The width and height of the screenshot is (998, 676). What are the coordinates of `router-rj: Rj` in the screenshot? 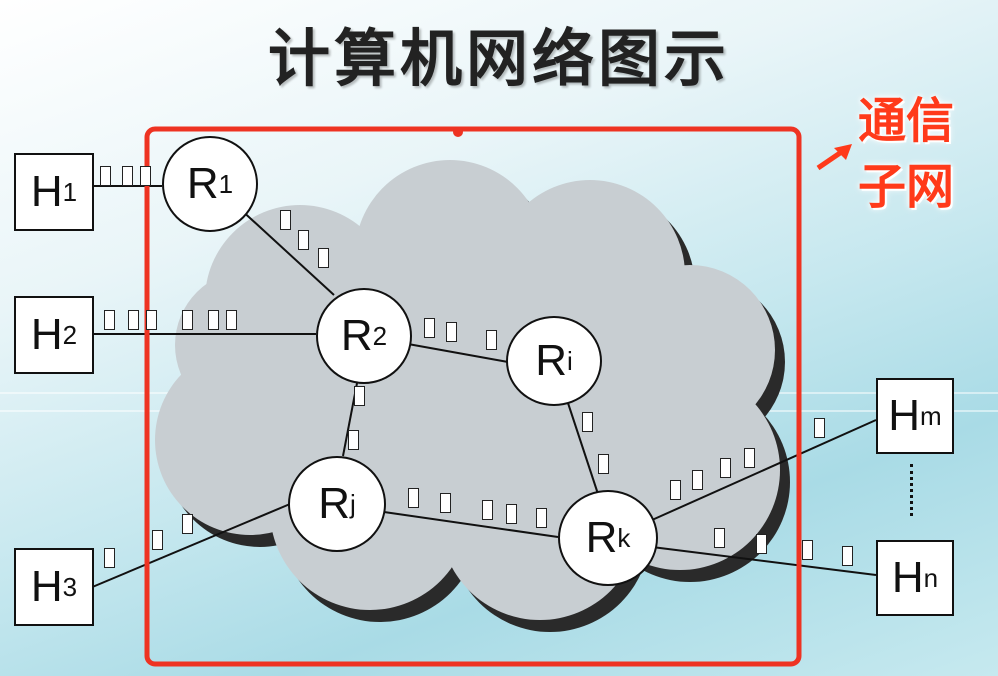 It's located at (337, 504).